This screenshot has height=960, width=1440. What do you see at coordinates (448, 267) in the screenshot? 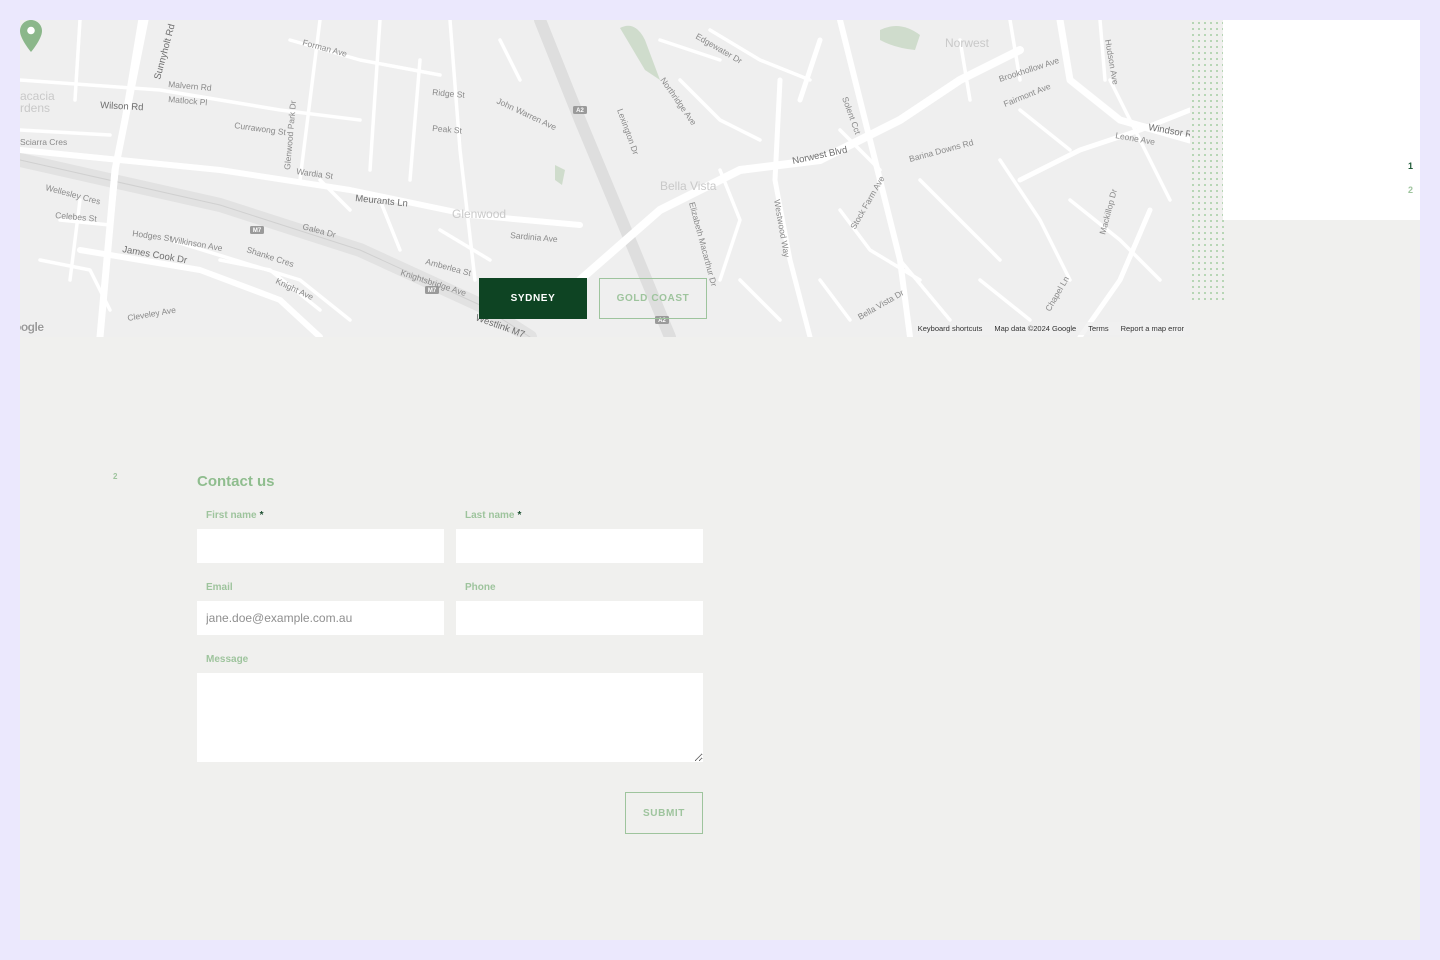
I see `map-street-label: Amberlea St` at bounding box center [448, 267].